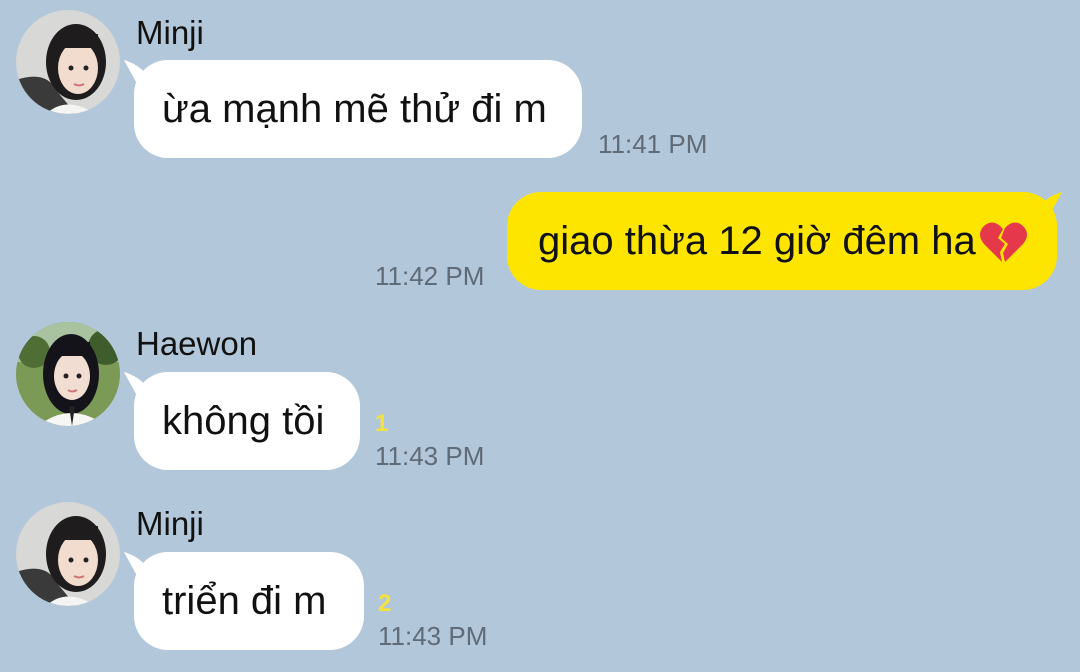  What do you see at coordinates (382, 423) in the screenshot?
I see `unread-count: 1` at bounding box center [382, 423].